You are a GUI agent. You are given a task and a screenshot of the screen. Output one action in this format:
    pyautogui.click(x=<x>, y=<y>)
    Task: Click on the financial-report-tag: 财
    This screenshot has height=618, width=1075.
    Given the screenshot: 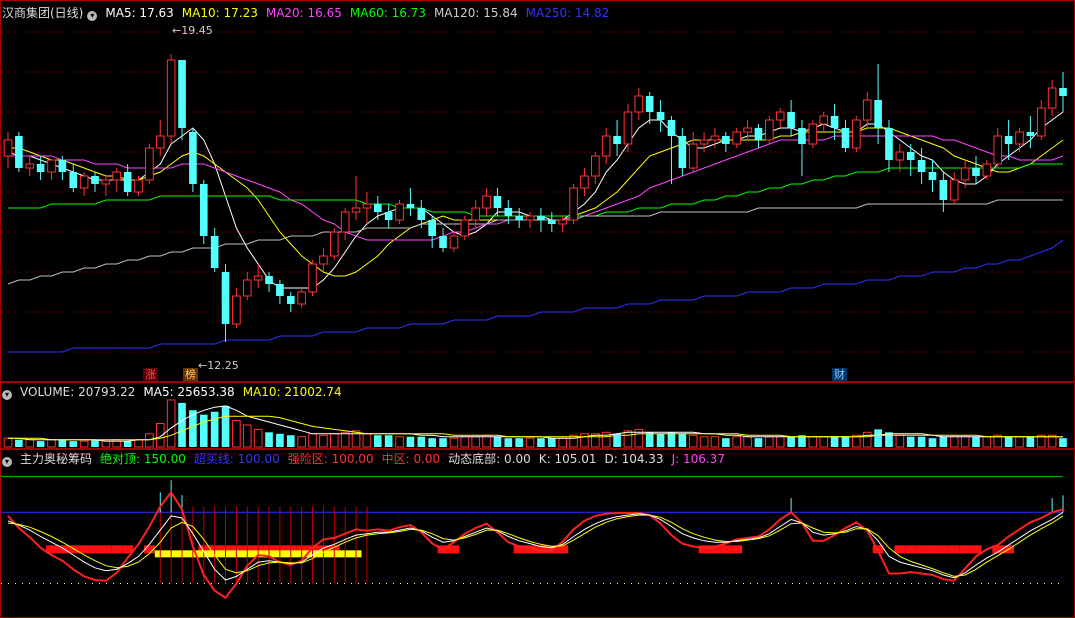 What is the action you would take?
    pyautogui.click(x=839, y=374)
    